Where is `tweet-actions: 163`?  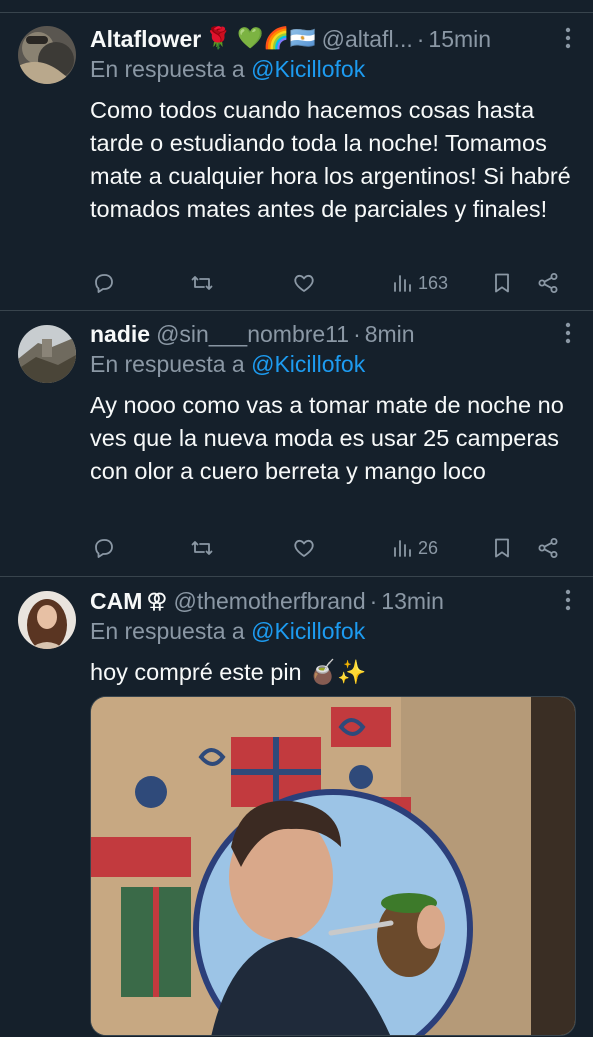 tweet-actions: 163 is located at coordinates (332, 283).